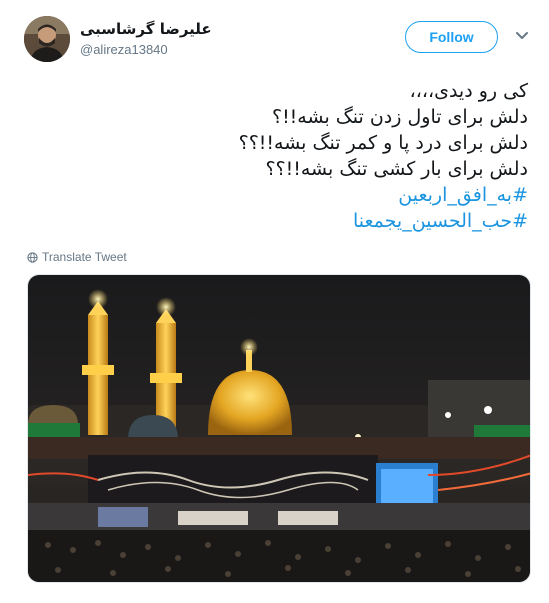 The height and width of the screenshot is (603, 549). I want to click on tweet-line: دلش برای بار کشی تنگ بشه!!؟؟, so click(396, 169).